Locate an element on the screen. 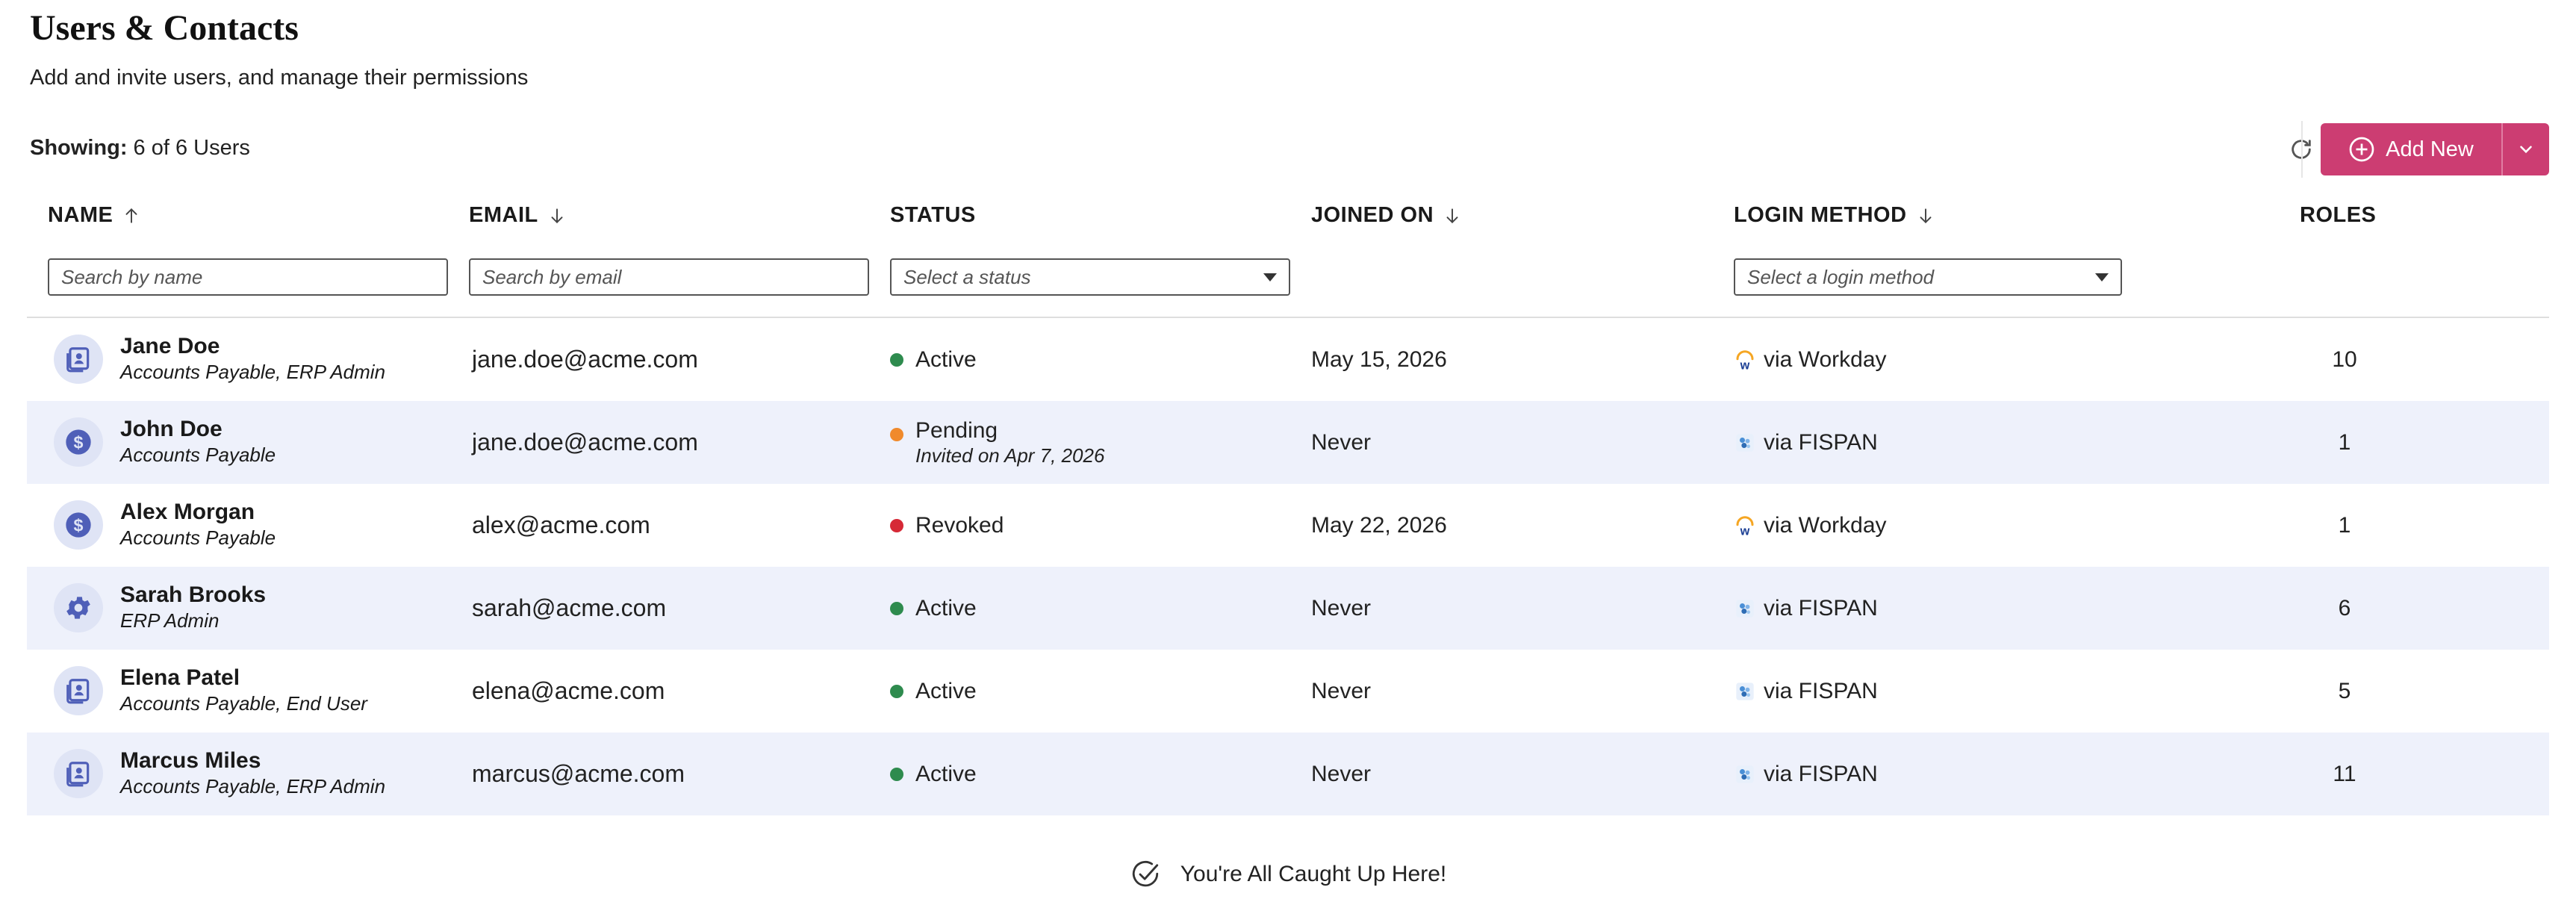  user-email: marcus@acme.com is located at coordinates (578, 774).